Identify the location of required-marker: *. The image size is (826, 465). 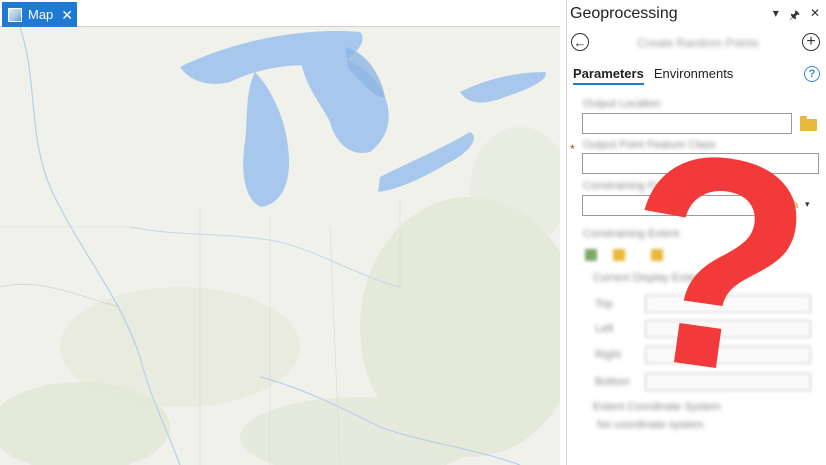
(572, 149).